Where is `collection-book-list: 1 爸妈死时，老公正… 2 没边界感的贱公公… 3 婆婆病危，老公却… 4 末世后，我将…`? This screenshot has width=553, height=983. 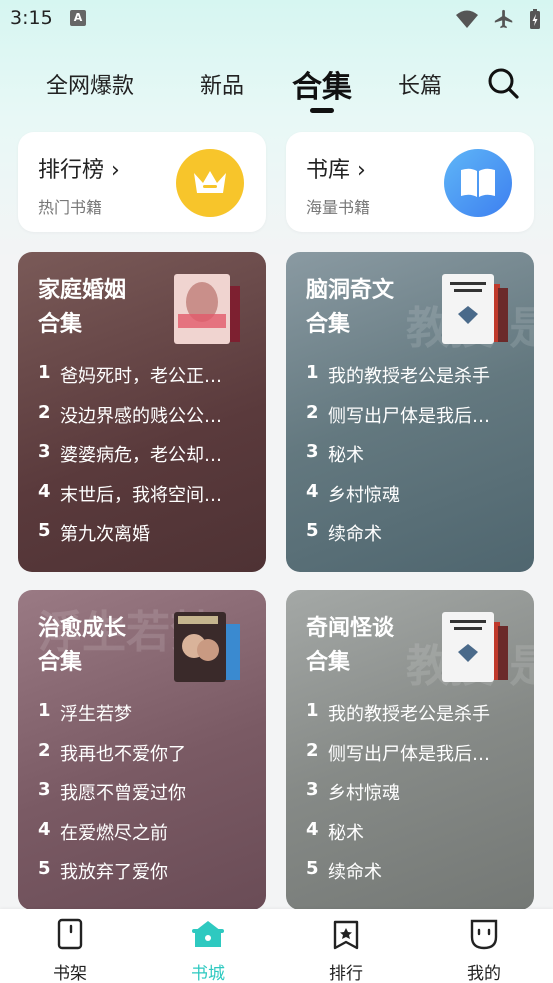
collection-book-list: 1 爸妈死时，老公正… 2 没边界感的贱公公… 3 婆婆病危，老公却… 4 末世后，我将… is located at coordinates (145, 461).